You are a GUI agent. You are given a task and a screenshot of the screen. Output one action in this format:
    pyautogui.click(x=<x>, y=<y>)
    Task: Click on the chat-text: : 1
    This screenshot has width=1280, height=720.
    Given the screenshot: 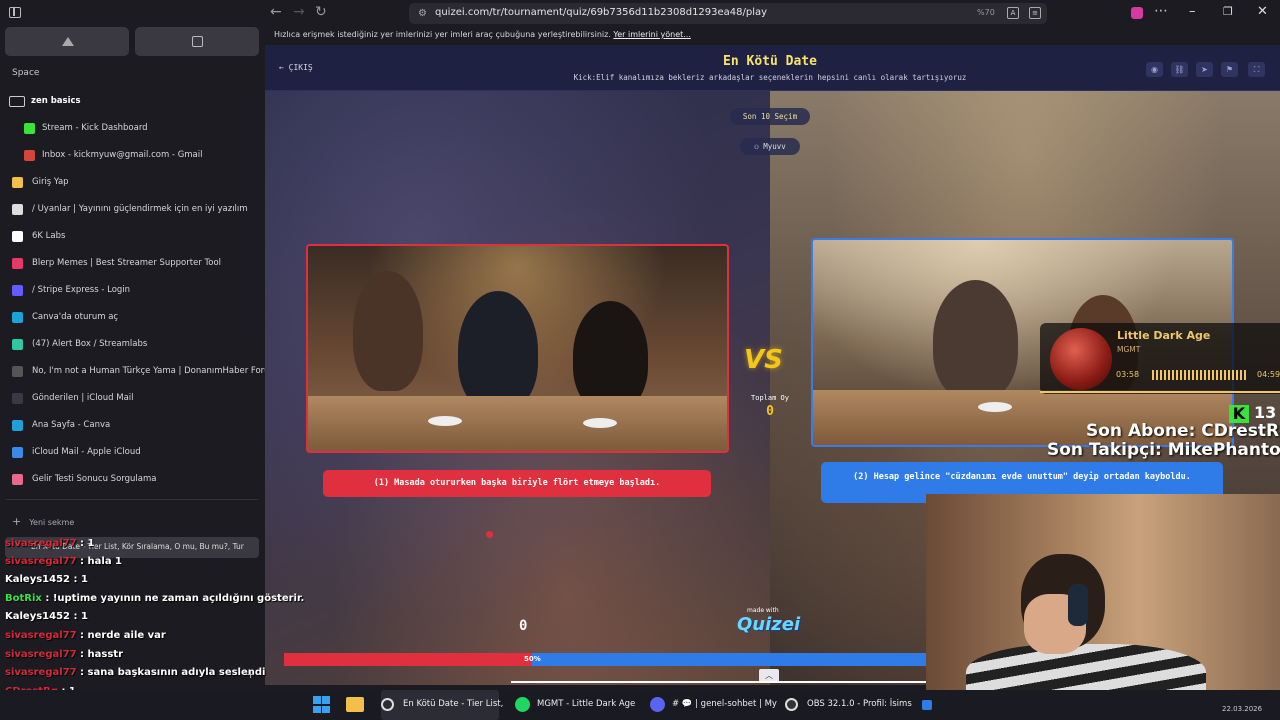 What is the action you would take?
    pyautogui.click(x=87, y=543)
    